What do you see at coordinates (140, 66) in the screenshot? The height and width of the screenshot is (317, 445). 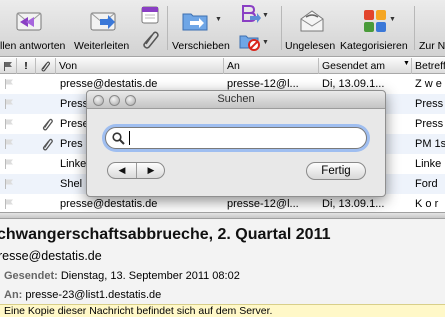 I see `column-header-from: Von` at bounding box center [140, 66].